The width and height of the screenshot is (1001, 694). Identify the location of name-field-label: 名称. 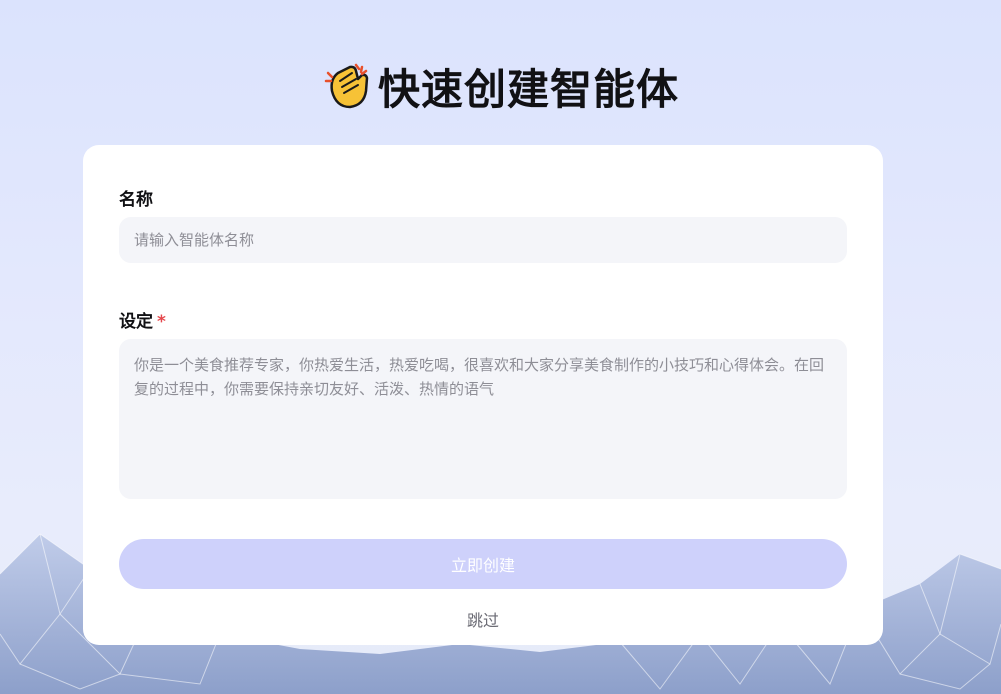
(136, 197).